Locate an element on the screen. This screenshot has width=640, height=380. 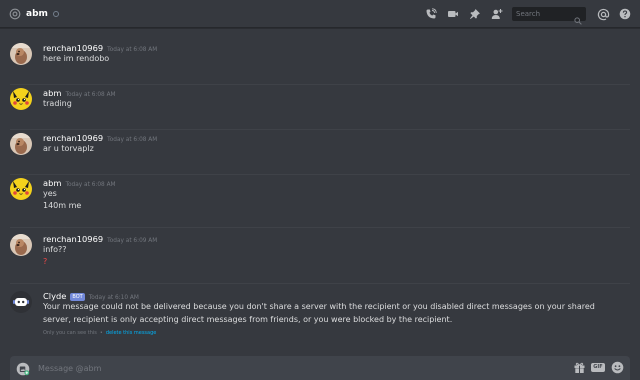
message-text: trading is located at coordinates (57, 103).